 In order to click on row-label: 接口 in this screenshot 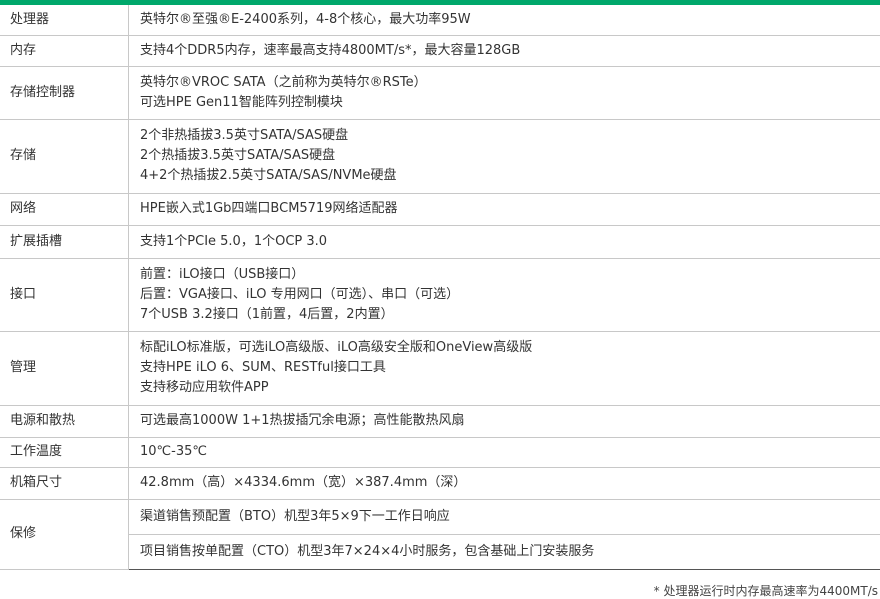, I will do `click(64, 295)`.